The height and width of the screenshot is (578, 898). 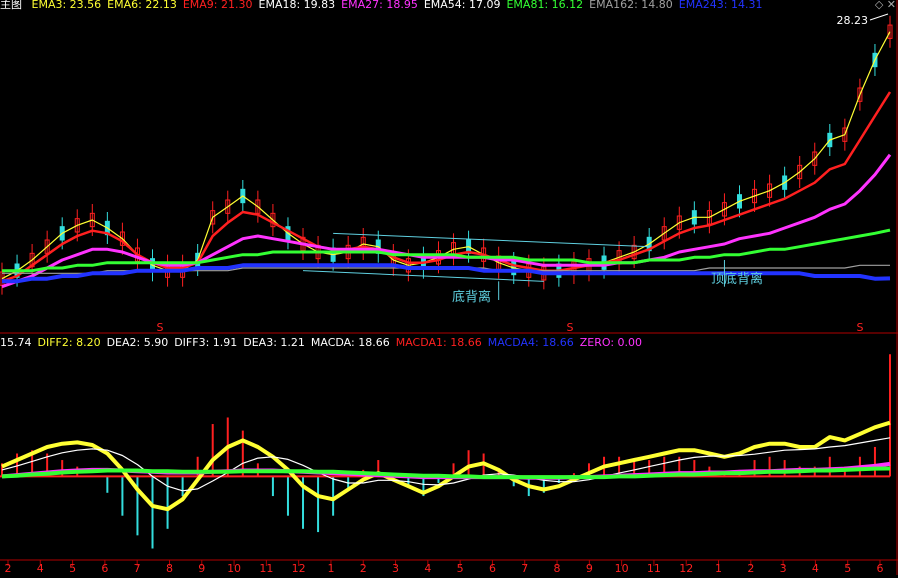 I want to click on panel-label: 主图, so click(x=11, y=5).